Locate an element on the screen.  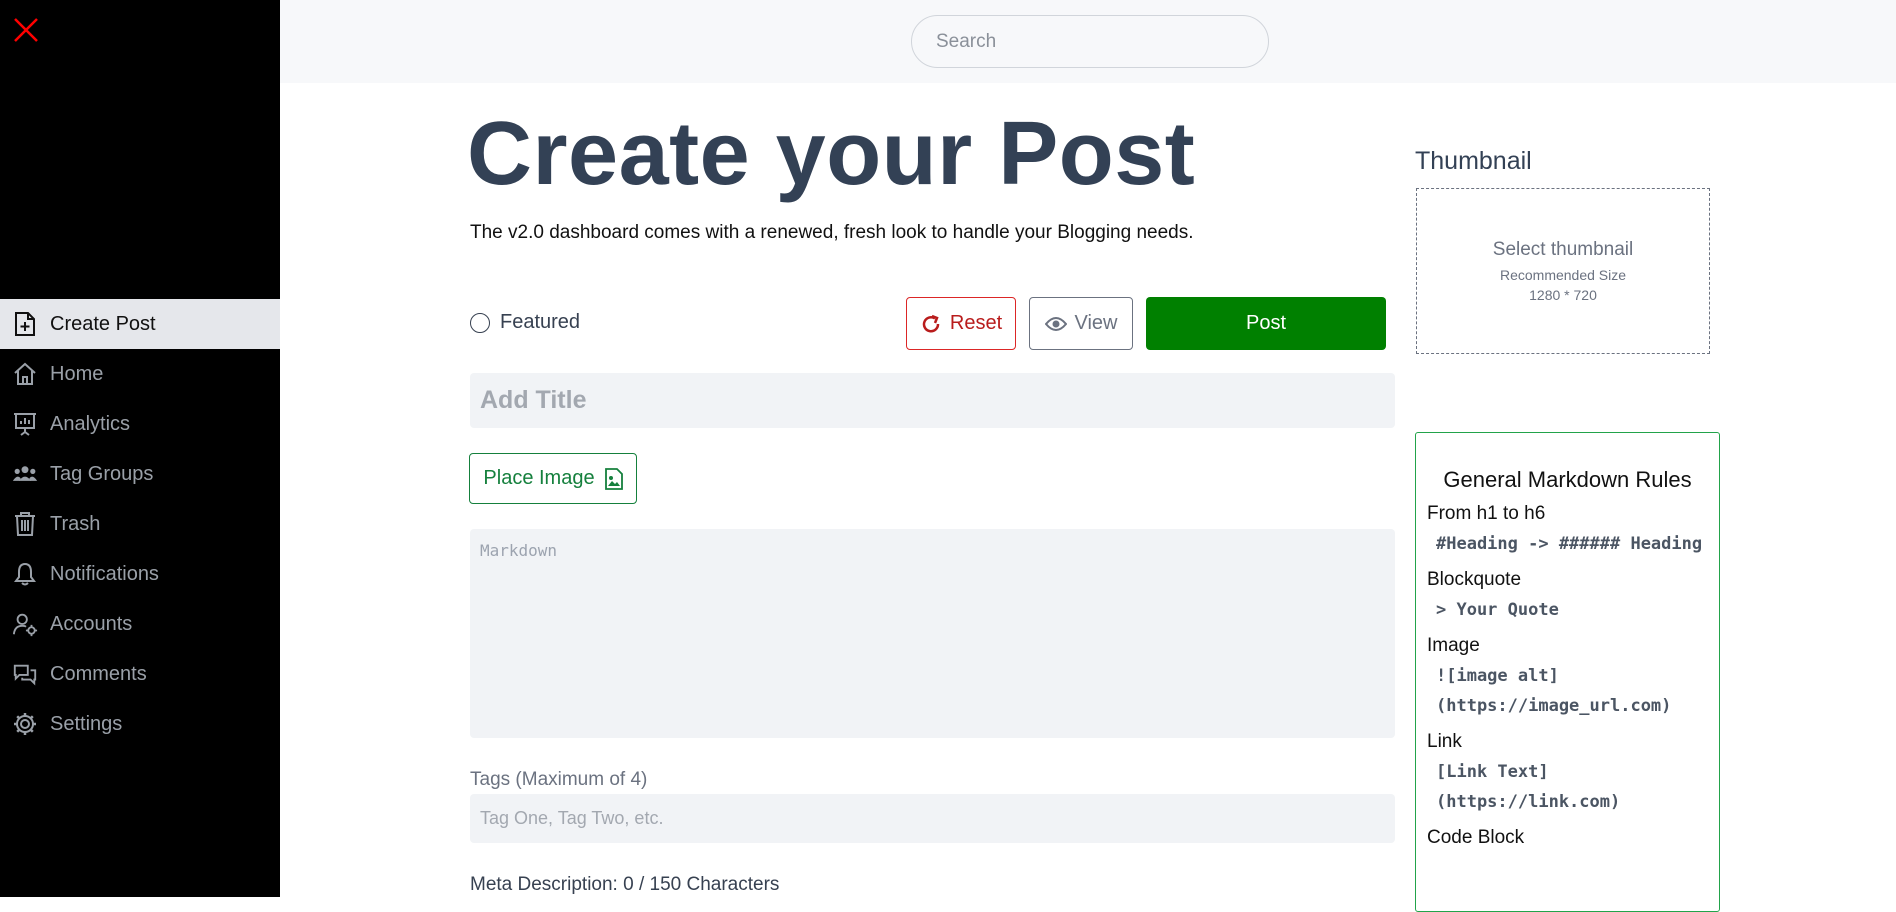
view-button: View is located at coordinates (1081, 323).